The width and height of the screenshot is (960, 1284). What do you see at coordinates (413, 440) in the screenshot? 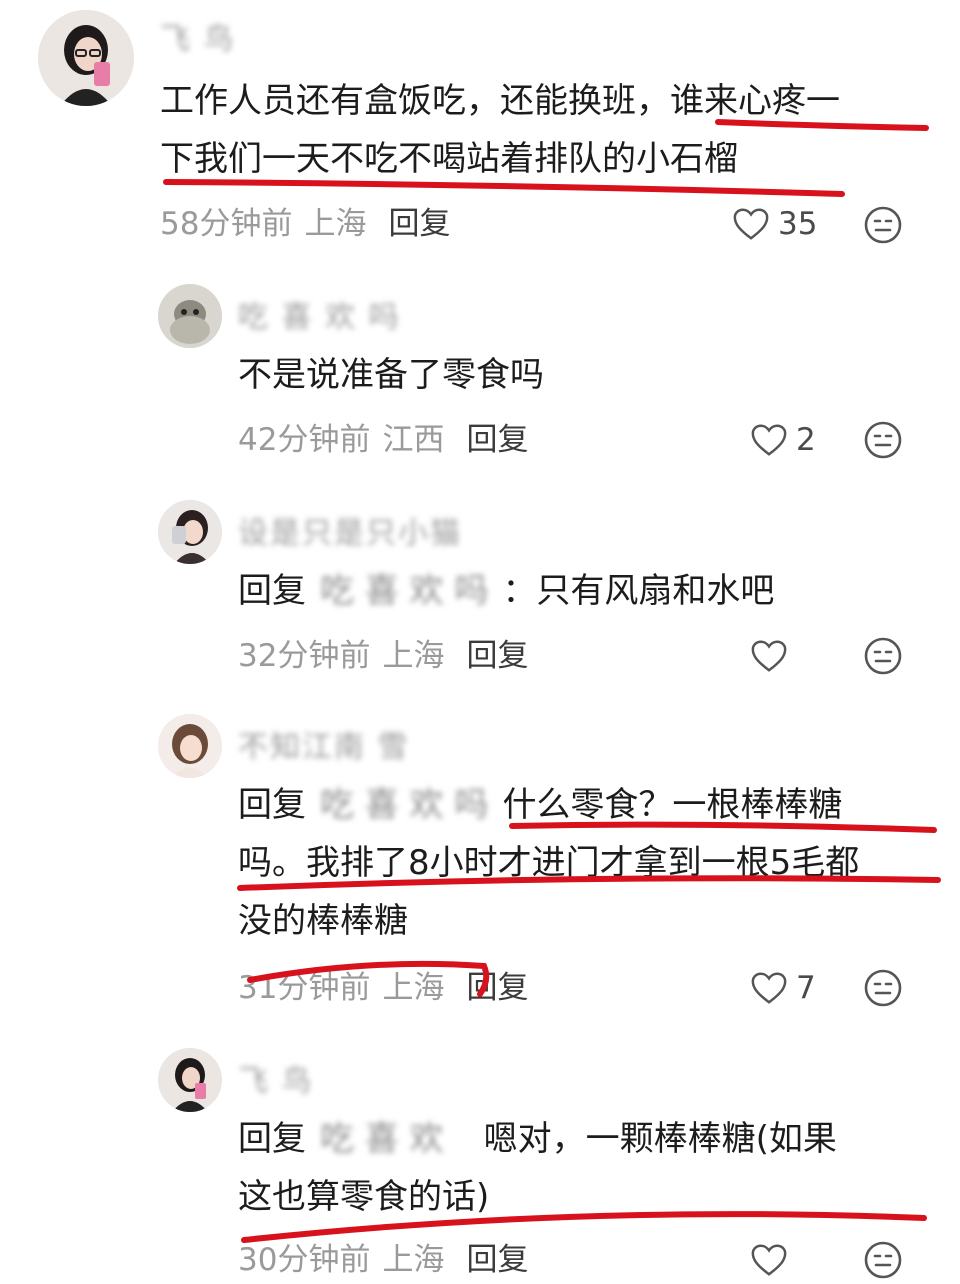
I see `comment-location: 江西` at bounding box center [413, 440].